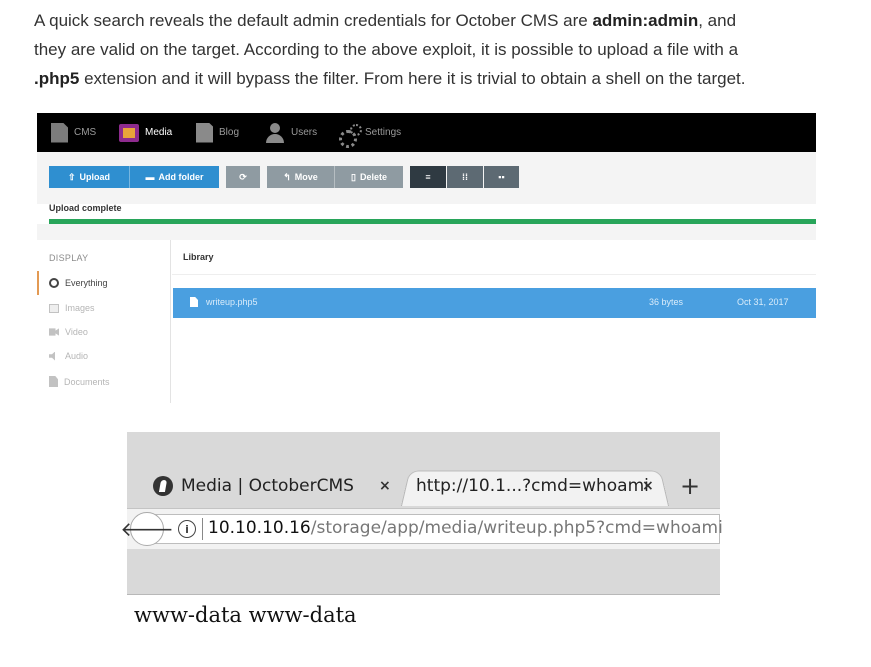 Image resolution: width=871 pixels, height=667 pixels. I want to click on sidebar-item-images: Images, so click(72, 308).